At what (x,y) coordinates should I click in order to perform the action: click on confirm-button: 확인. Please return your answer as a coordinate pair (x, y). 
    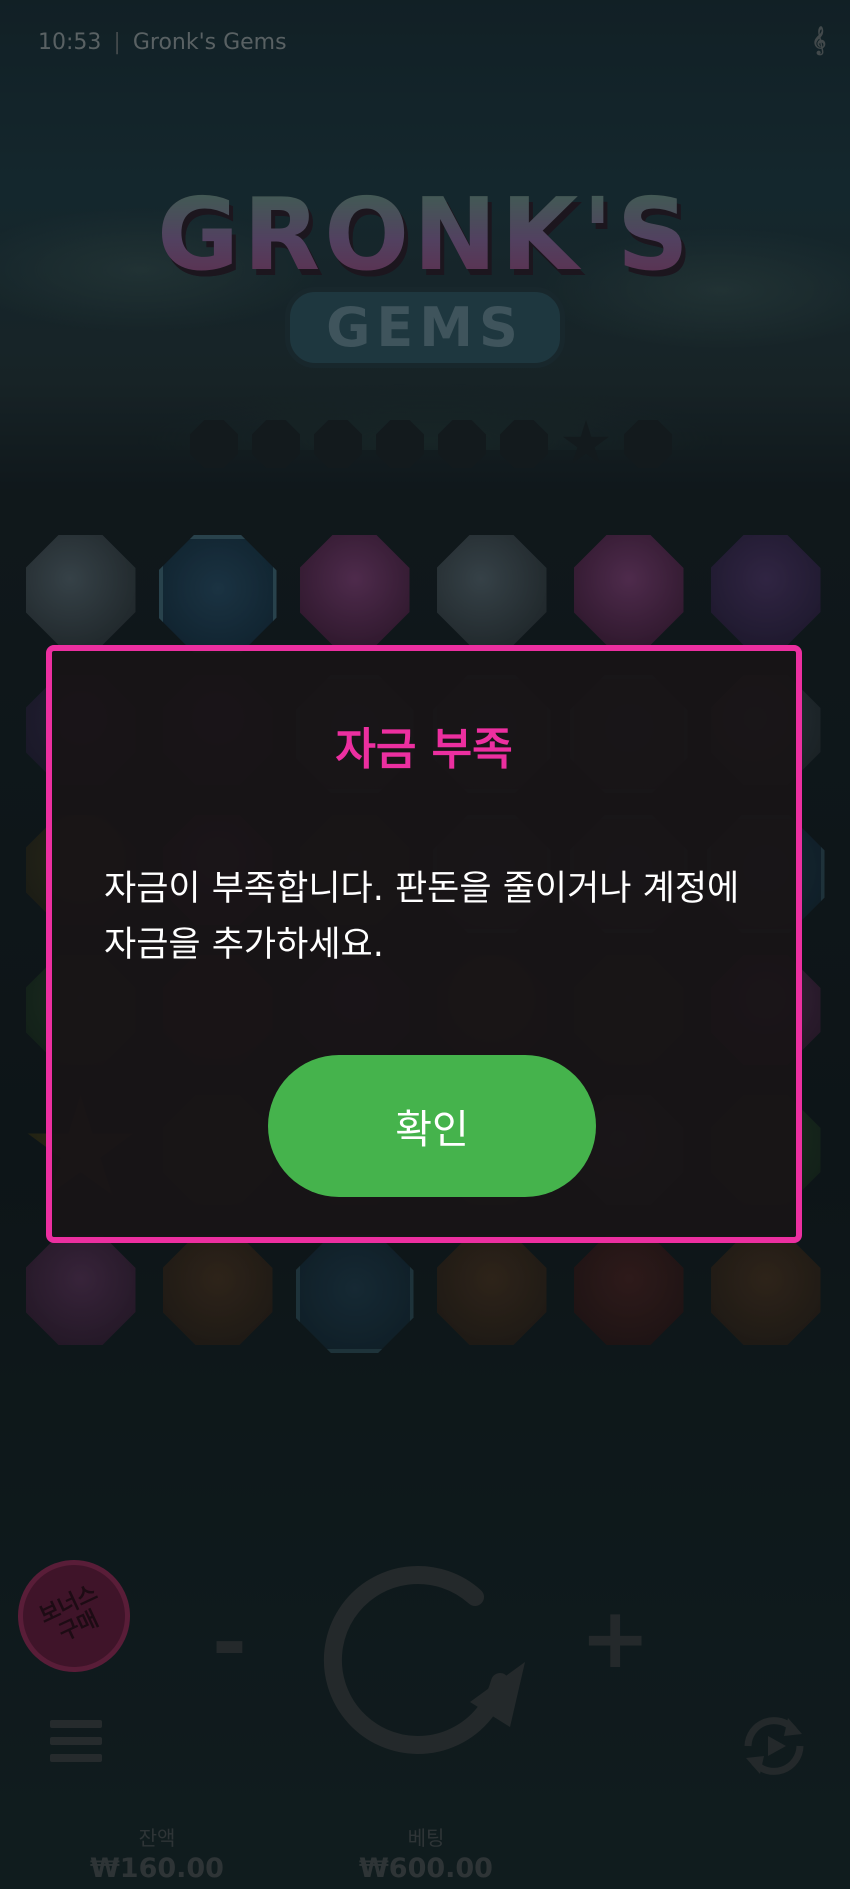
    Looking at the image, I should click on (432, 1126).